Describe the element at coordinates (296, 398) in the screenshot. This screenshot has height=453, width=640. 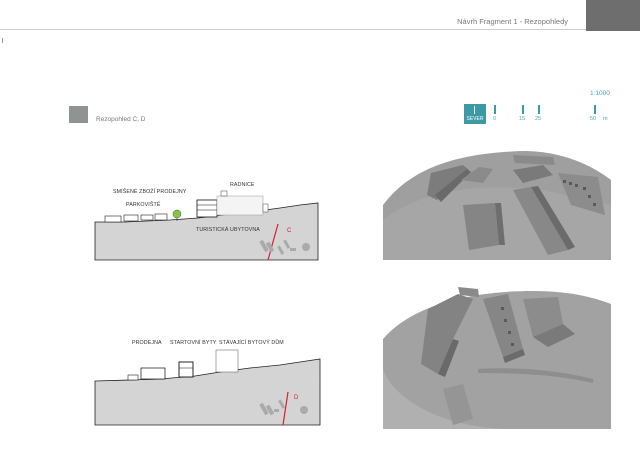
I see `cut-letter-d: D` at that location.